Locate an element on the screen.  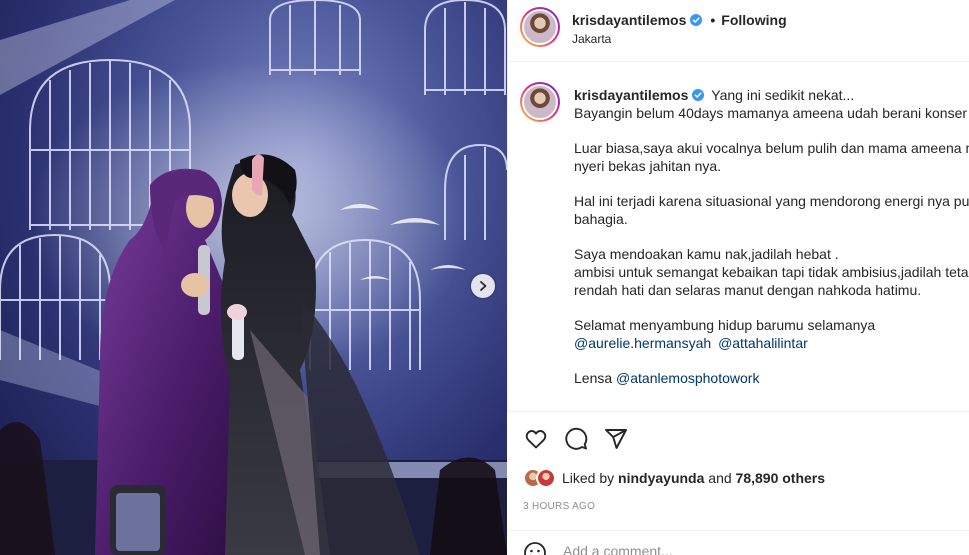
lensa-label: Lensa is located at coordinates (593, 378).